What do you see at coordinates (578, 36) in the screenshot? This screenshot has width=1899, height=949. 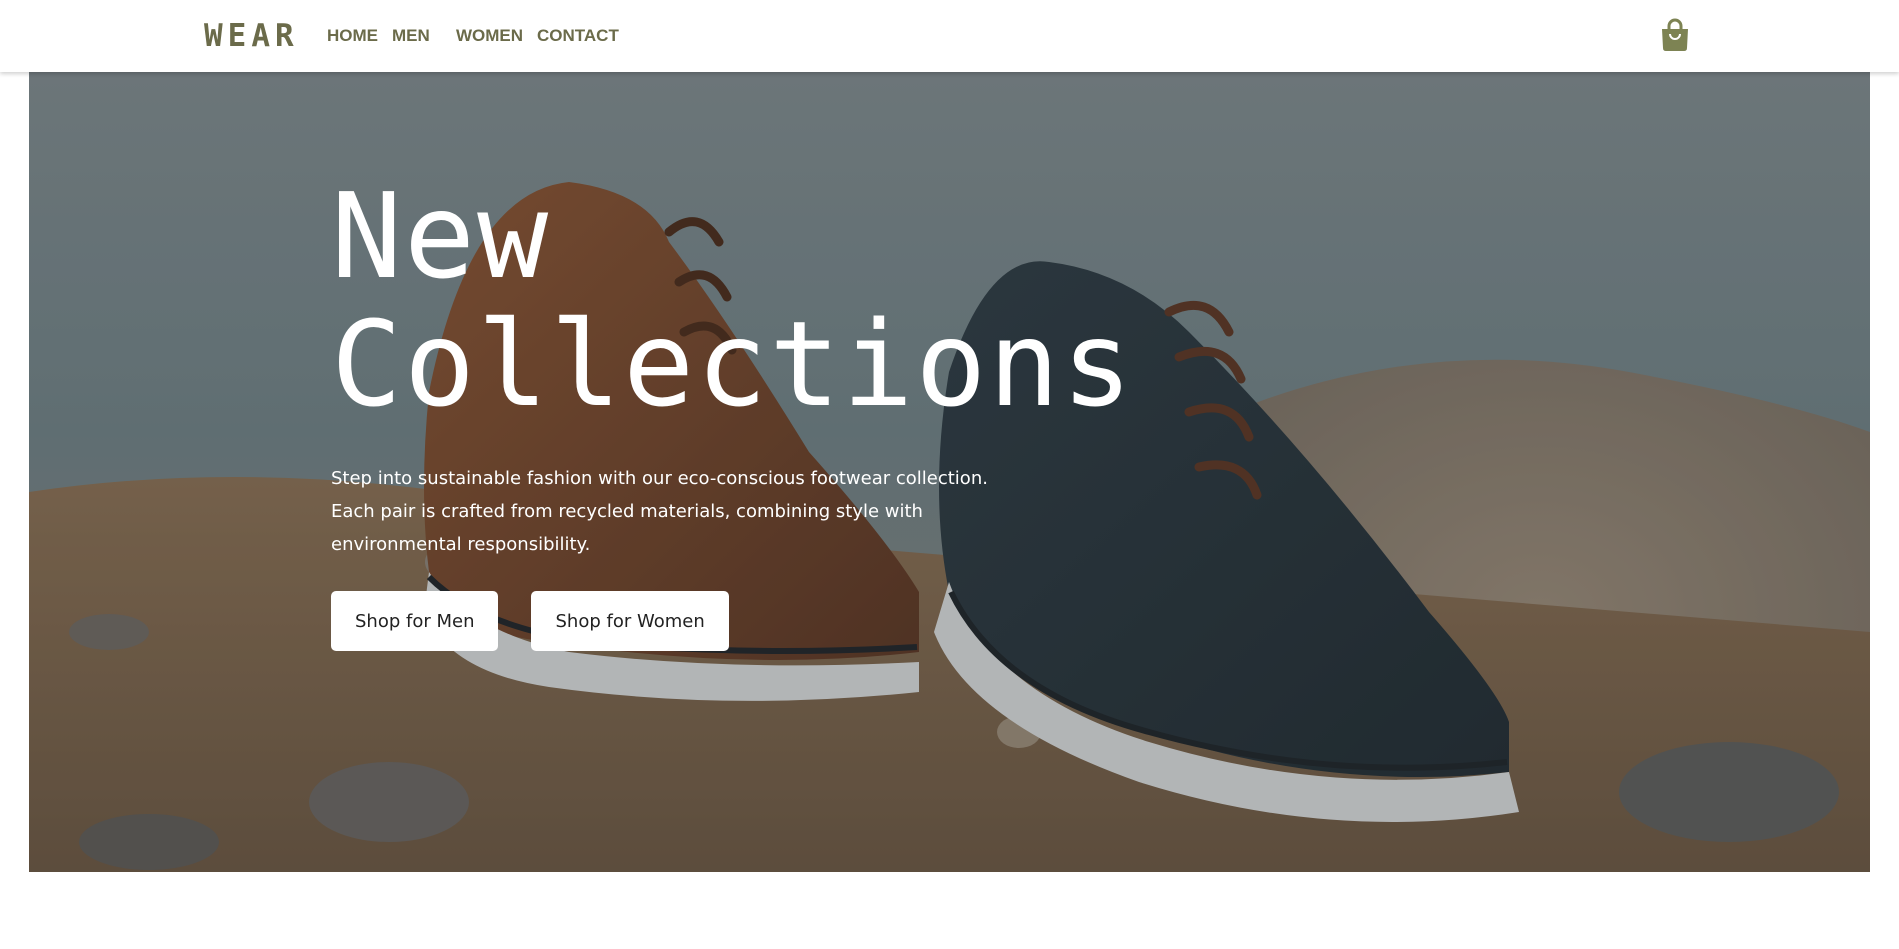 I see `nav-contact-link: CONTACT` at bounding box center [578, 36].